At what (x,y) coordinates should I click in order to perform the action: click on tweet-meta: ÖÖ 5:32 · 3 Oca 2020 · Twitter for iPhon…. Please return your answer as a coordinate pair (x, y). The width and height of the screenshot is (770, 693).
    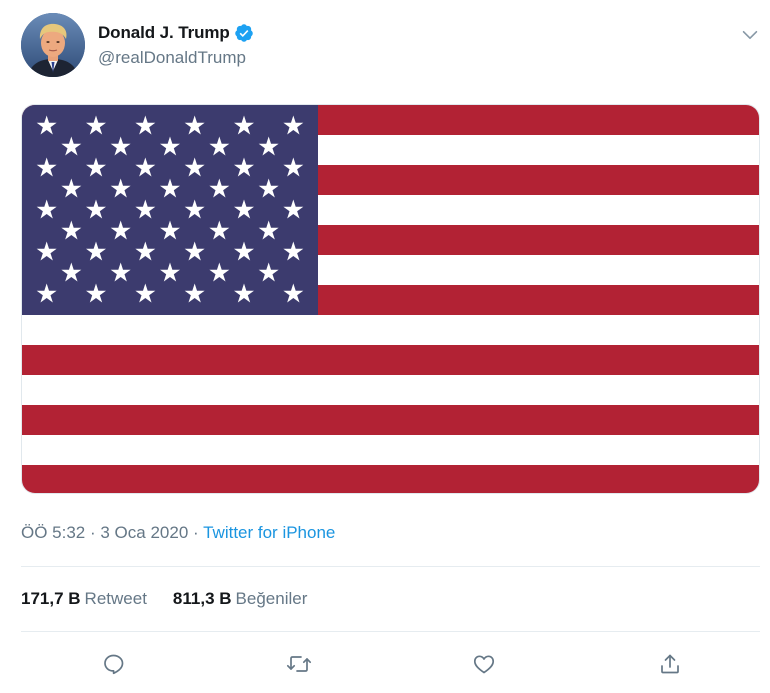
    Looking at the image, I should click on (178, 533).